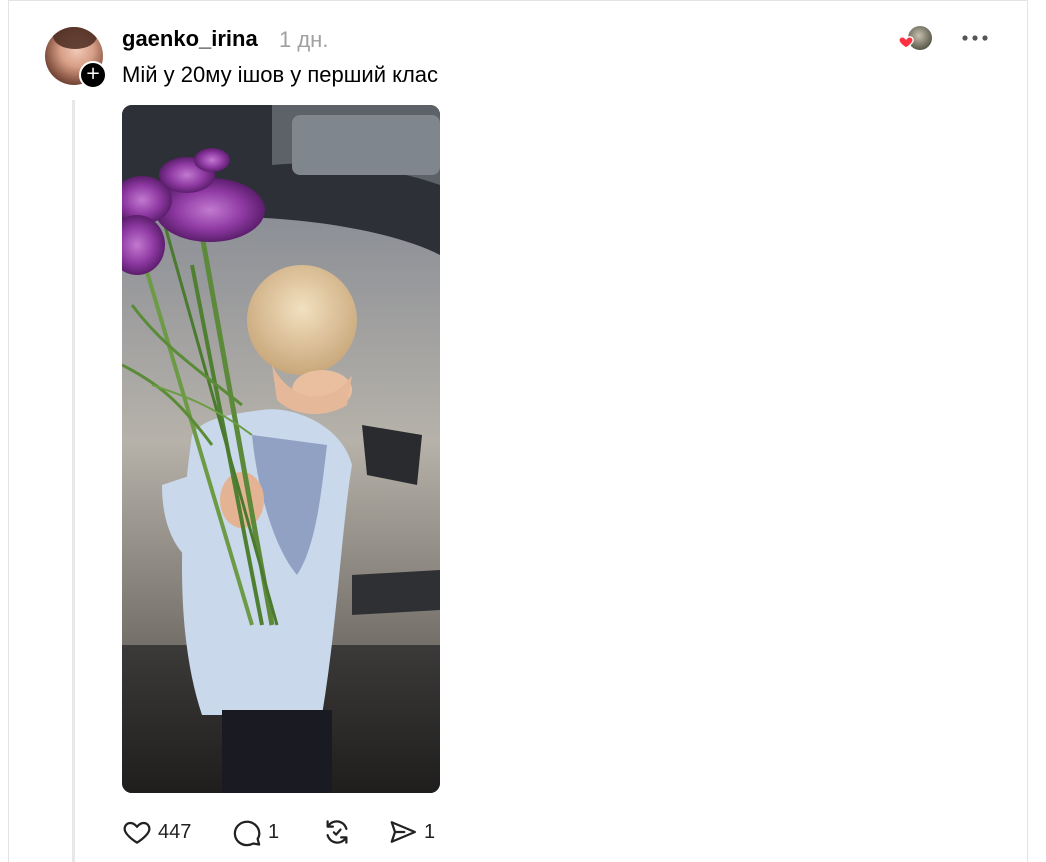 The image size is (1046, 862). I want to click on speech-bubble-icon, so click(247, 833).